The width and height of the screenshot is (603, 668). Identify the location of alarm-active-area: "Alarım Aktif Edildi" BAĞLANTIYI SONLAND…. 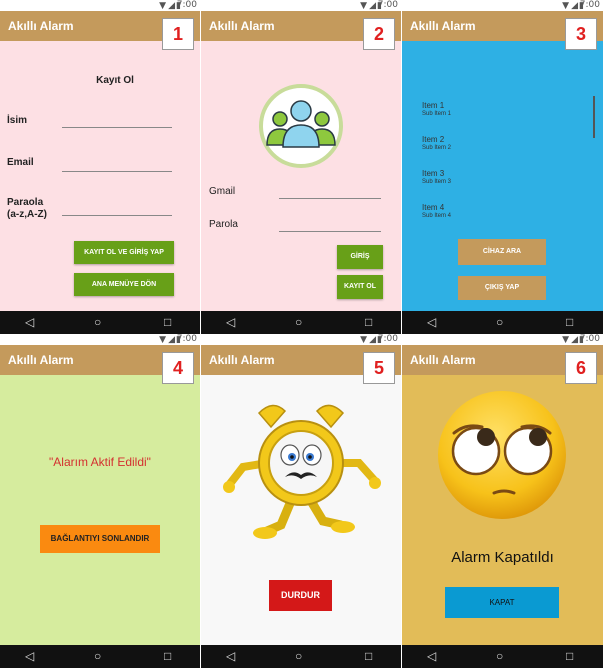
(100, 510).